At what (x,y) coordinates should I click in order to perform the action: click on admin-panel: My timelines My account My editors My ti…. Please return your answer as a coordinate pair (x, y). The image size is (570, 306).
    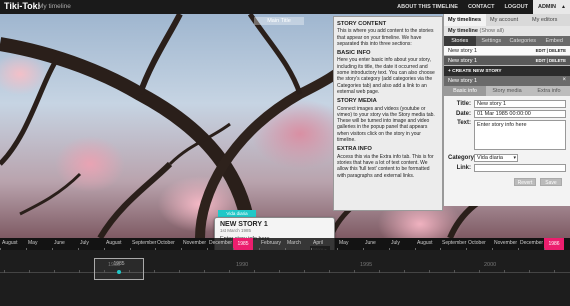
    Looking at the image, I should click on (506, 110).